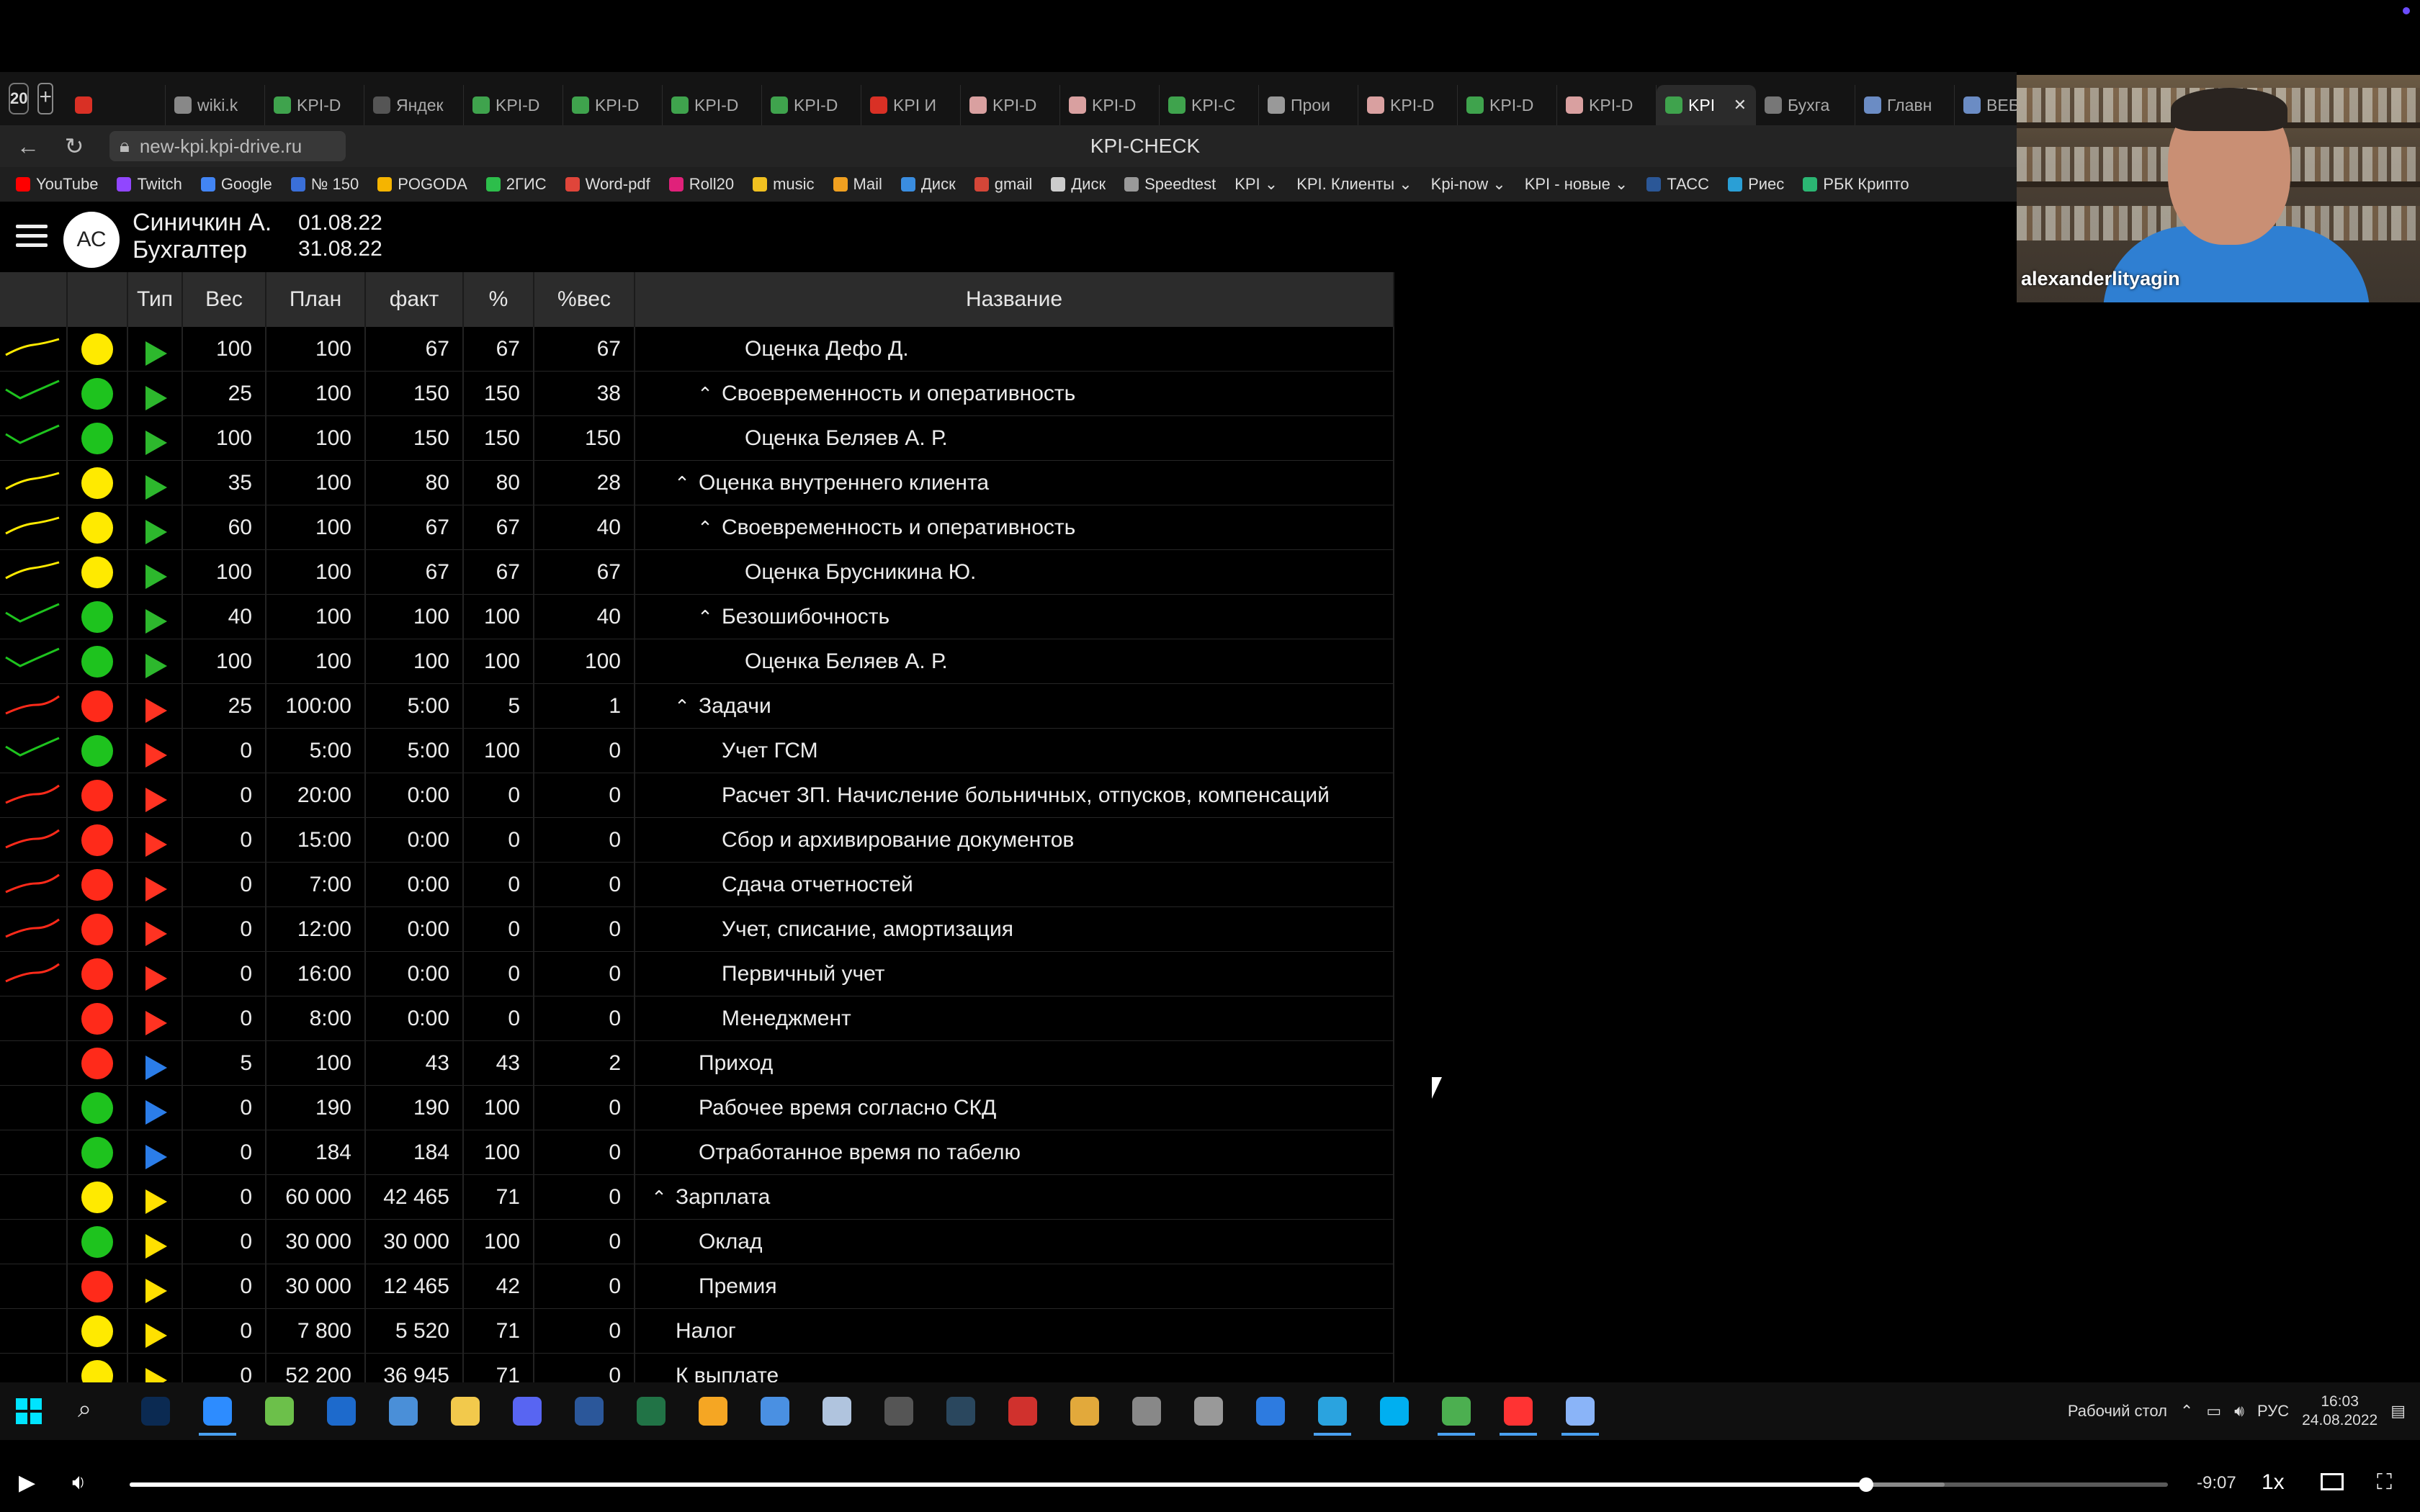 This screenshot has width=2420, height=1512. Describe the element at coordinates (1014, 929) in the screenshot. I see `name-cell: Учет, списание, амортизация` at that location.